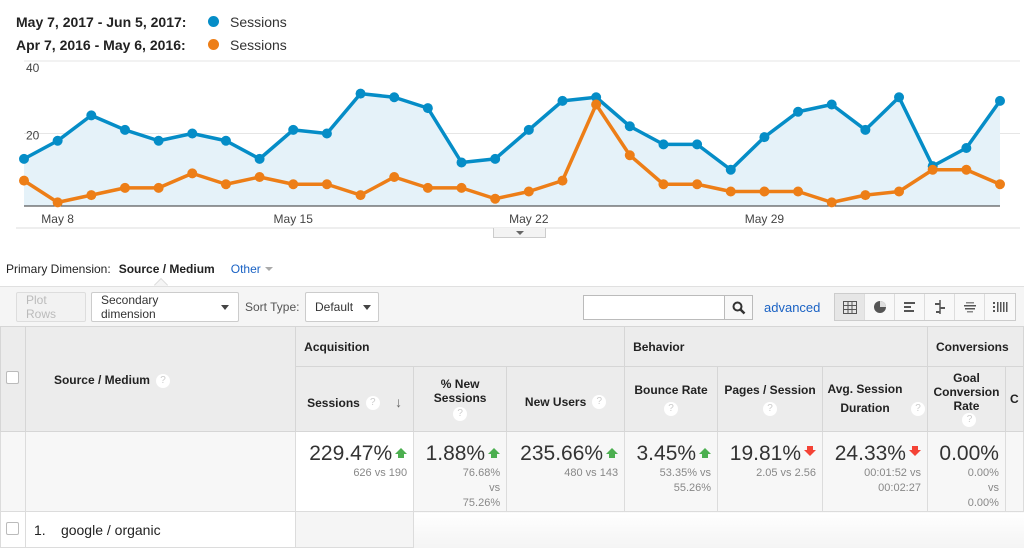 This screenshot has width=1024, height=548. I want to click on dimension-header: Source / Medium?, so click(160, 379).